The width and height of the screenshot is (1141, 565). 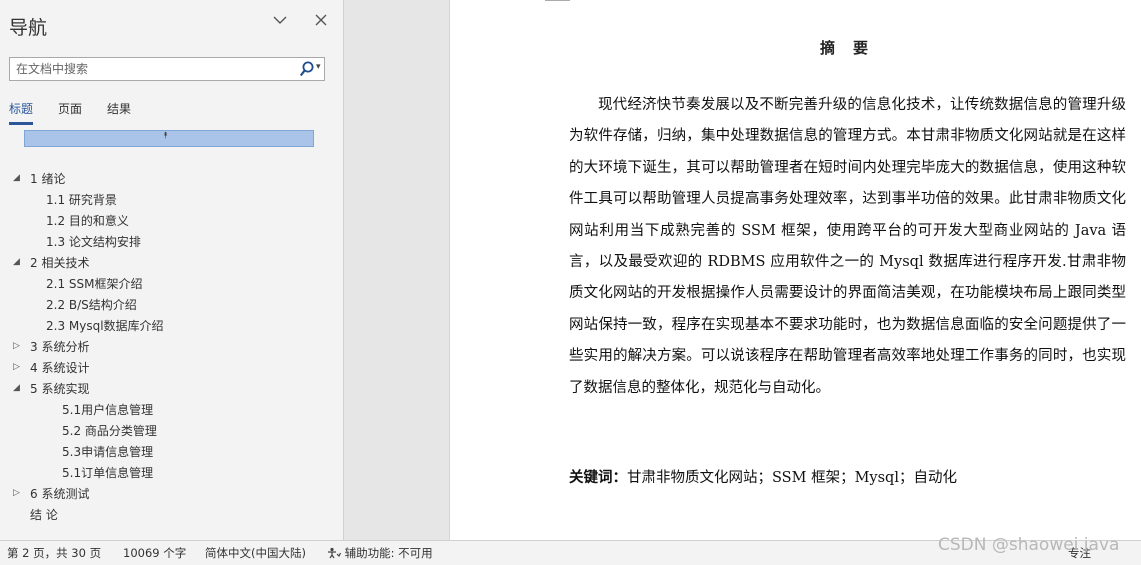 I want to click on tab-headings: 标题, so click(x=21, y=112).